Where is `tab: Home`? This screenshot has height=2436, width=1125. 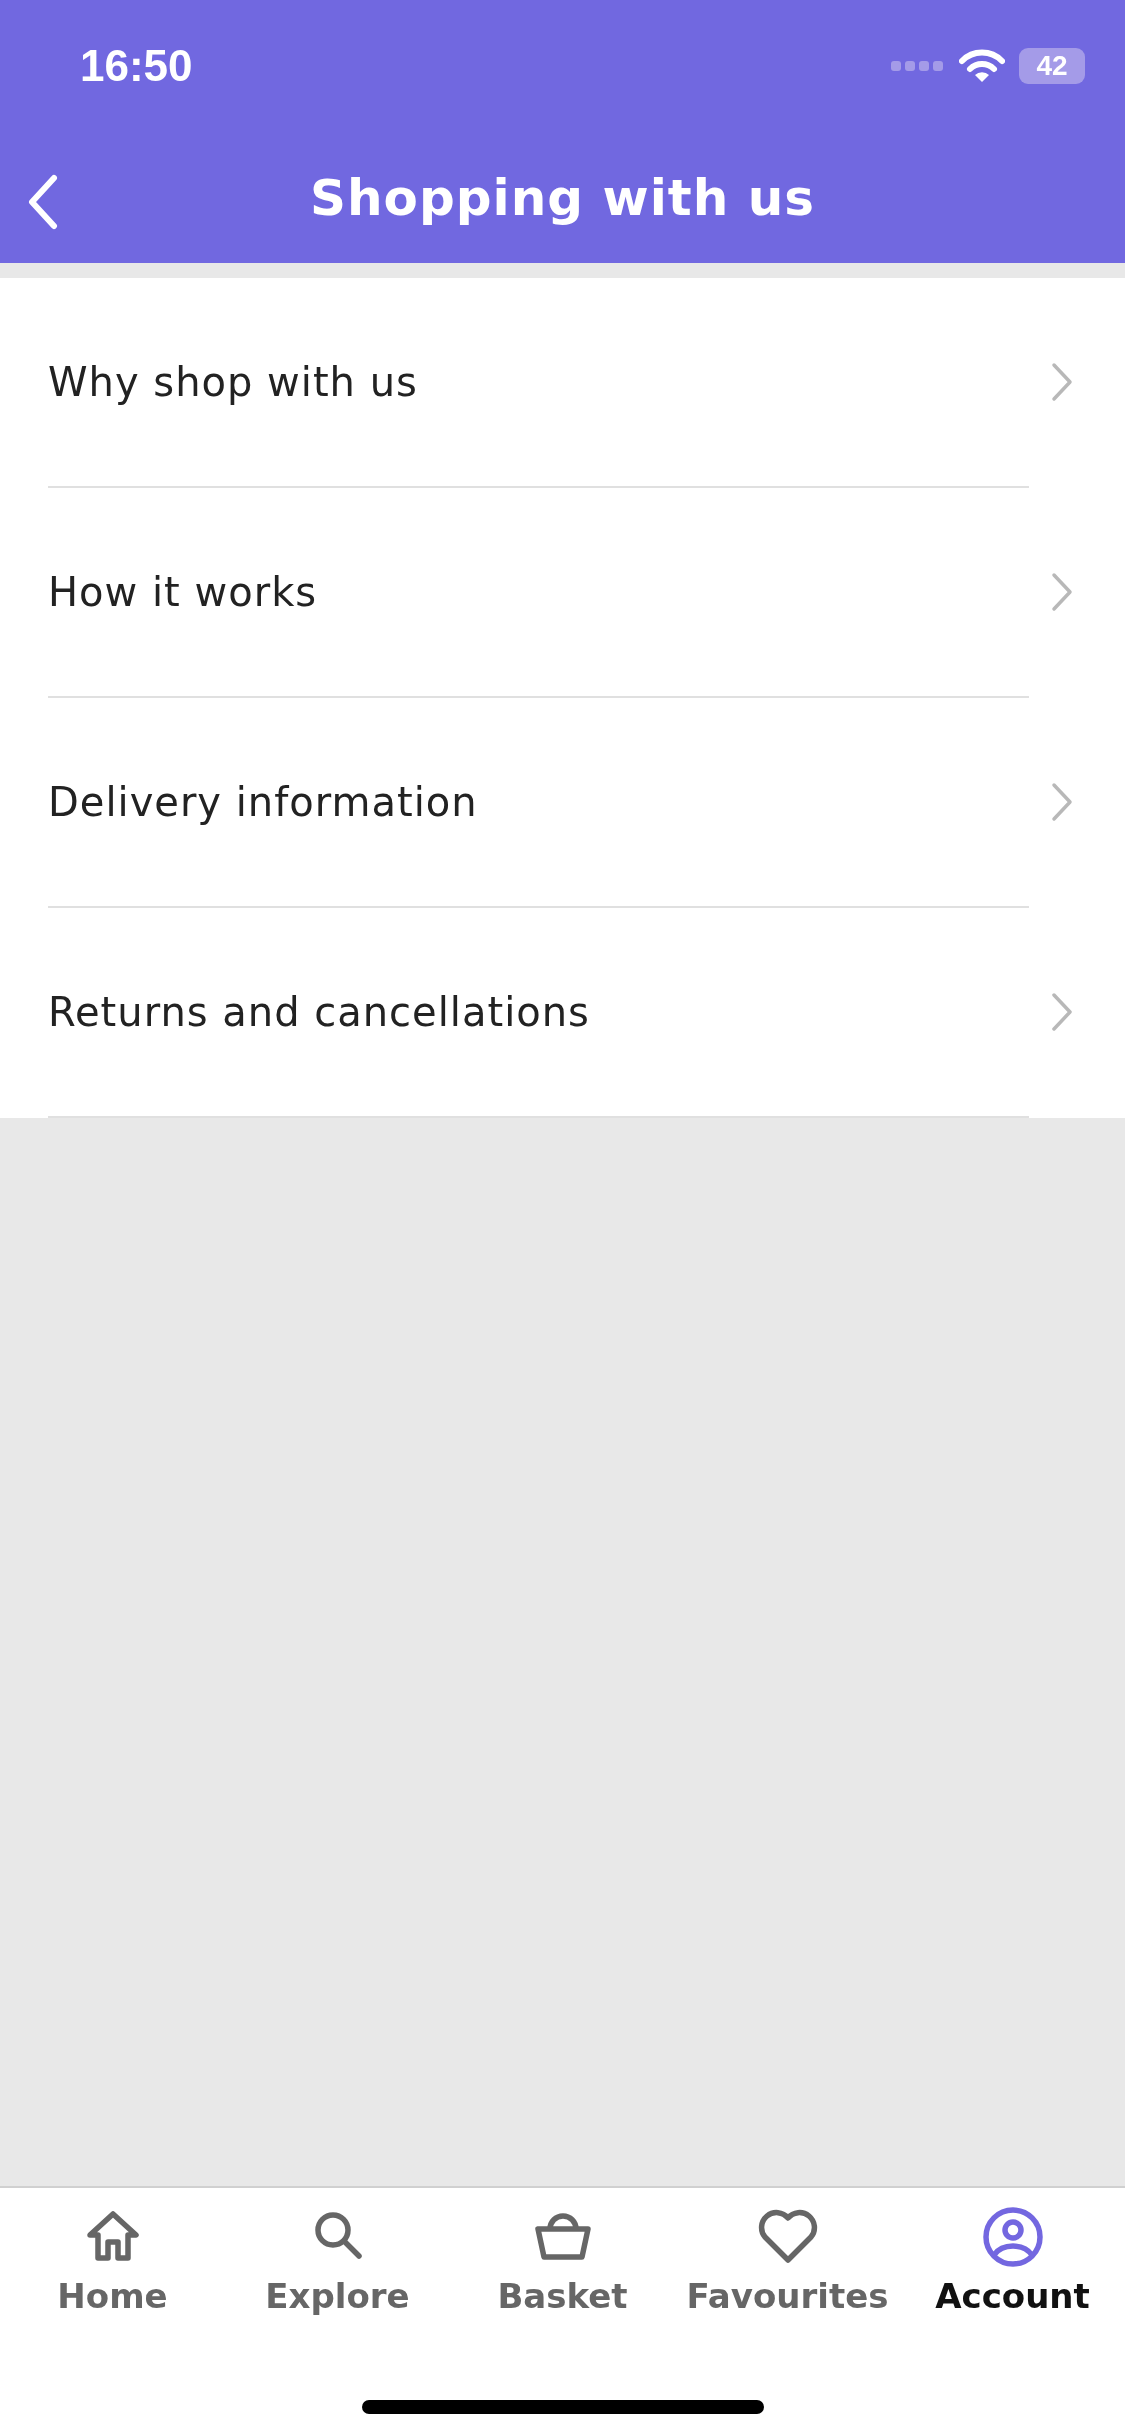
tab: Home is located at coordinates (112, 2259).